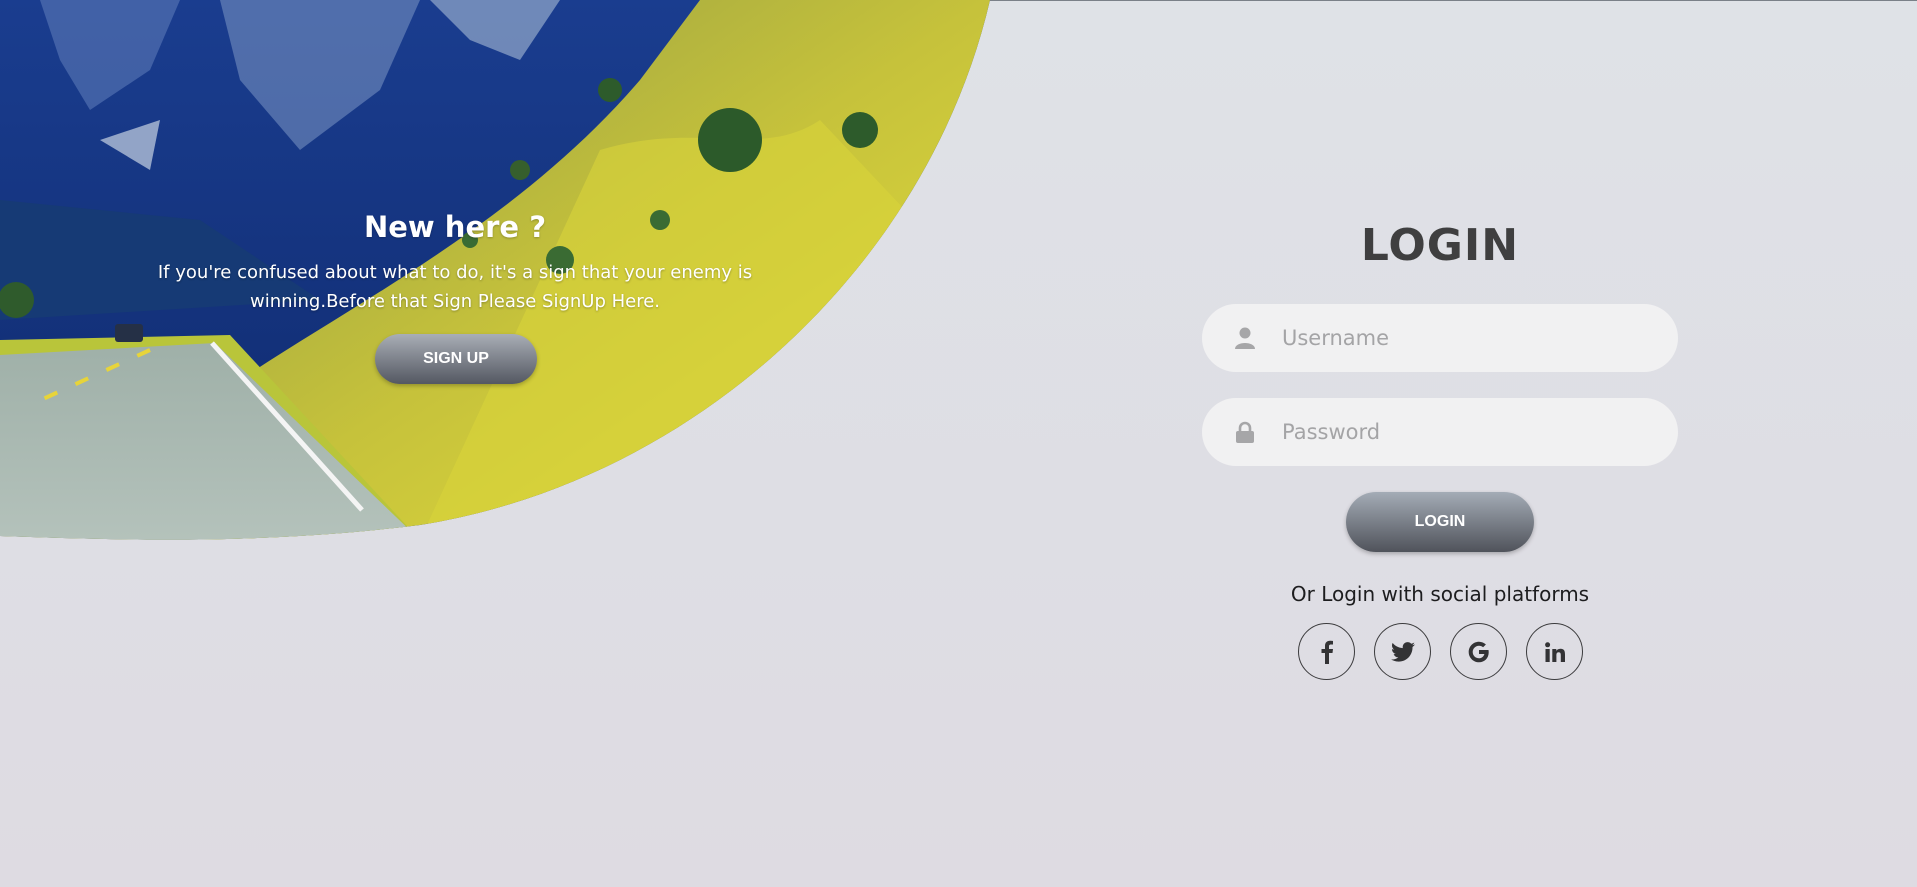  I want to click on facebook-button, so click(1326, 651).